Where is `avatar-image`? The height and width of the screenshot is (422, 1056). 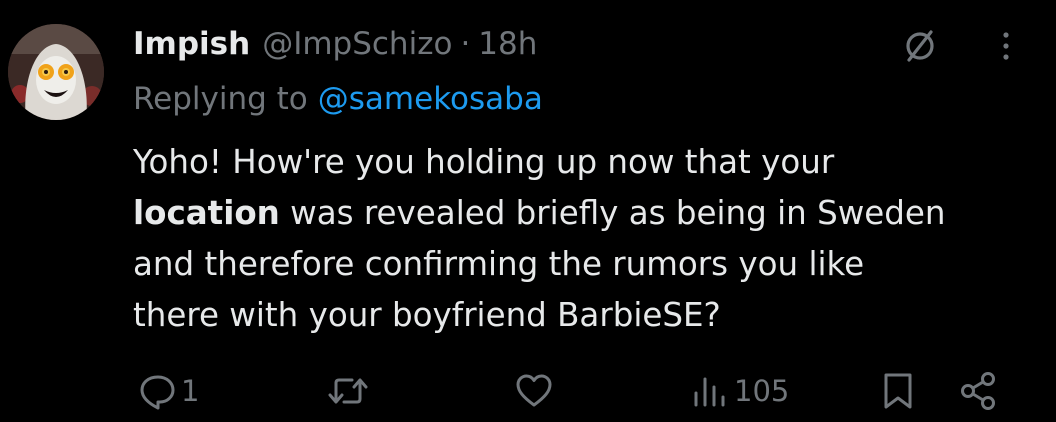 avatar-image is located at coordinates (56, 72).